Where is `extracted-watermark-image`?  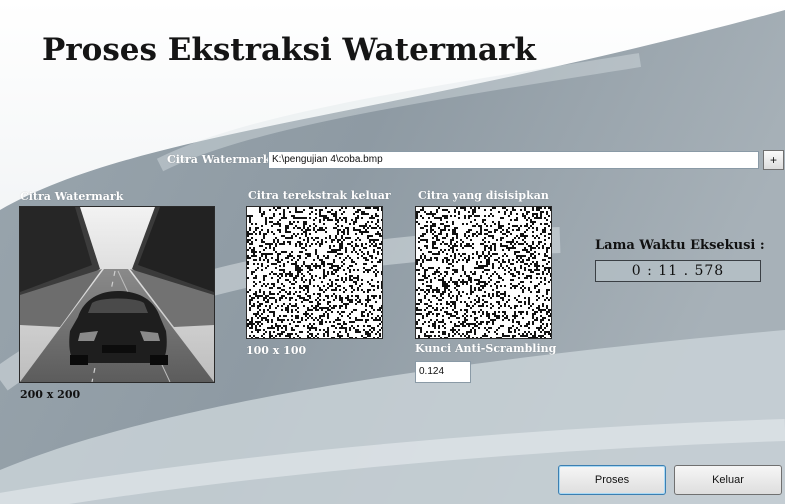 extracted-watermark-image is located at coordinates (314, 272).